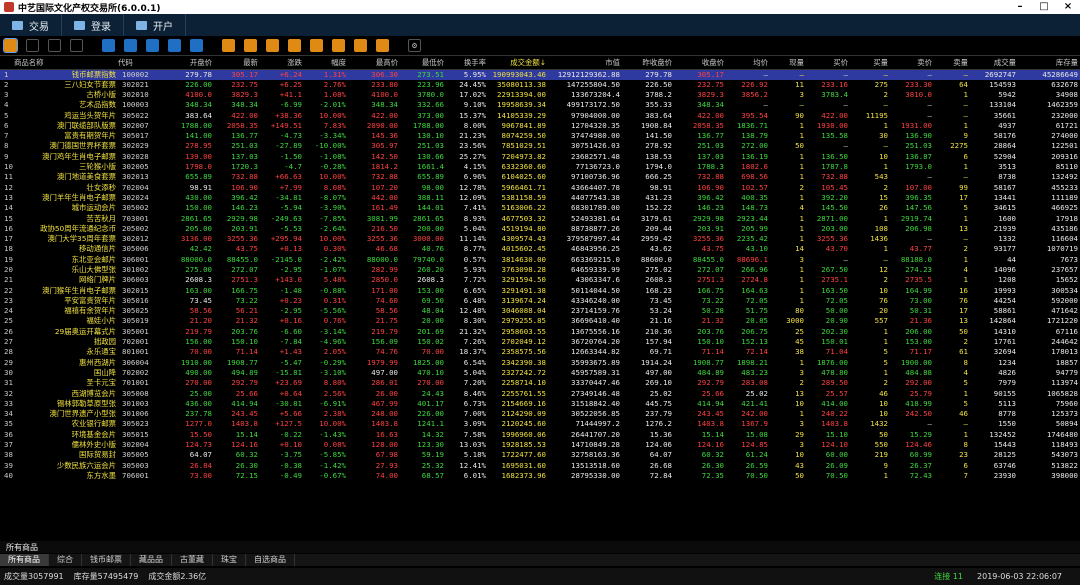 The height and width of the screenshot is (585, 1080). Describe the element at coordinates (748, 63) in the screenshot. I see `column-header: 均价` at that location.